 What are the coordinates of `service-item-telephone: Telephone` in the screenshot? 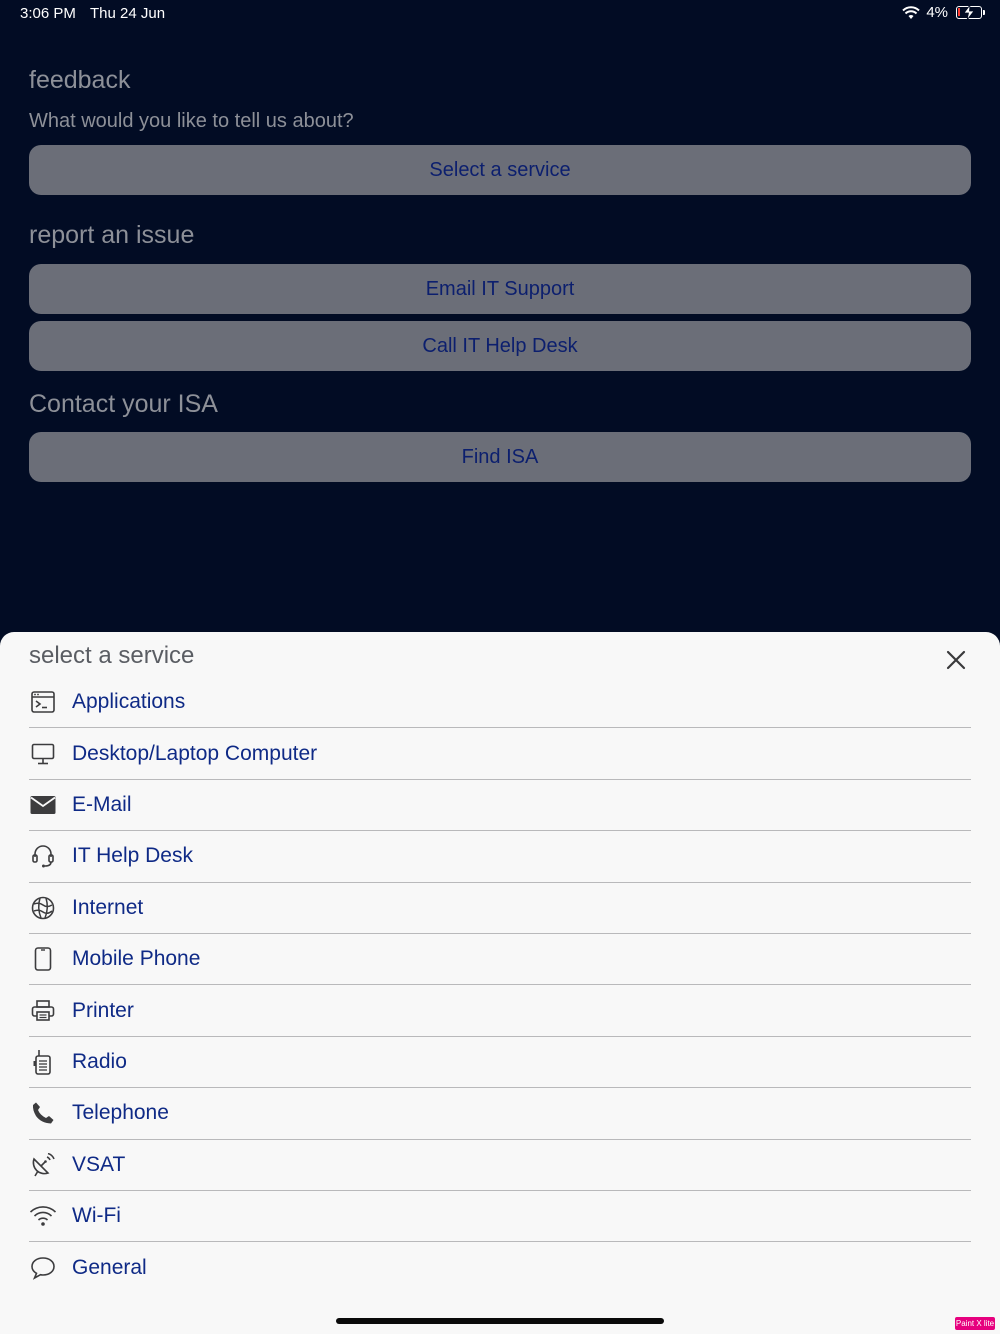 It's located at (500, 1114).